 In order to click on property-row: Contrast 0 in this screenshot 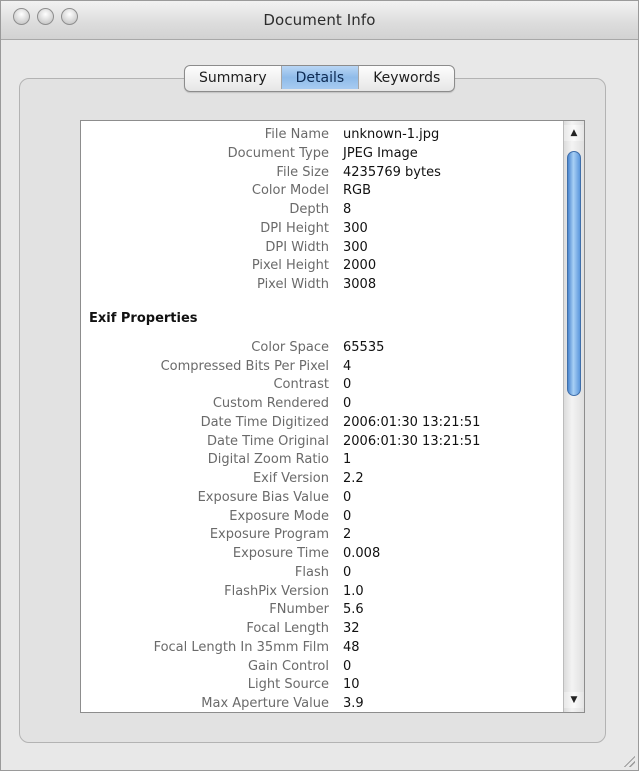, I will do `click(321, 385)`.